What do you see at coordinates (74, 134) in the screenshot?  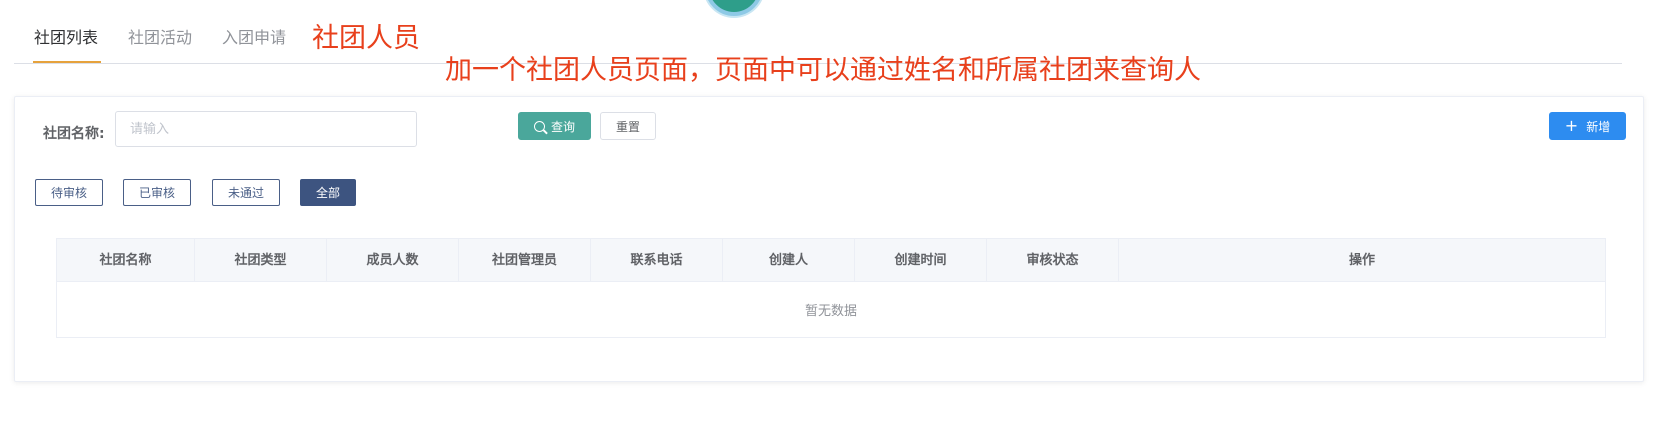 I see `club-name-label: 社团名称:` at bounding box center [74, 134].